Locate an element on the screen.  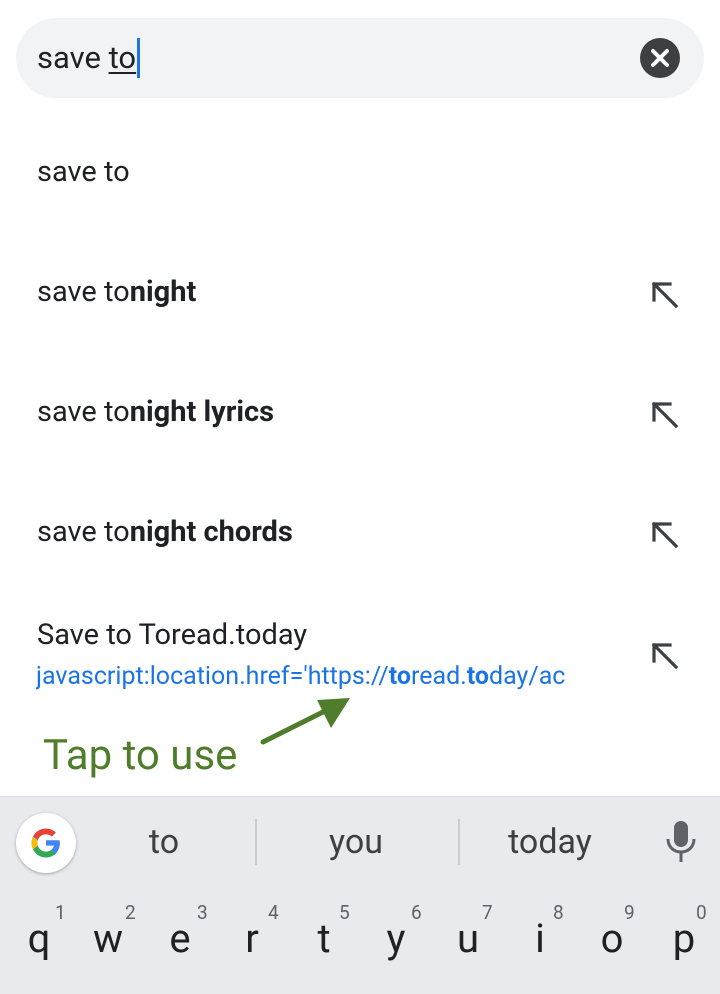
clear-icon is located at coordinates (660, 58).